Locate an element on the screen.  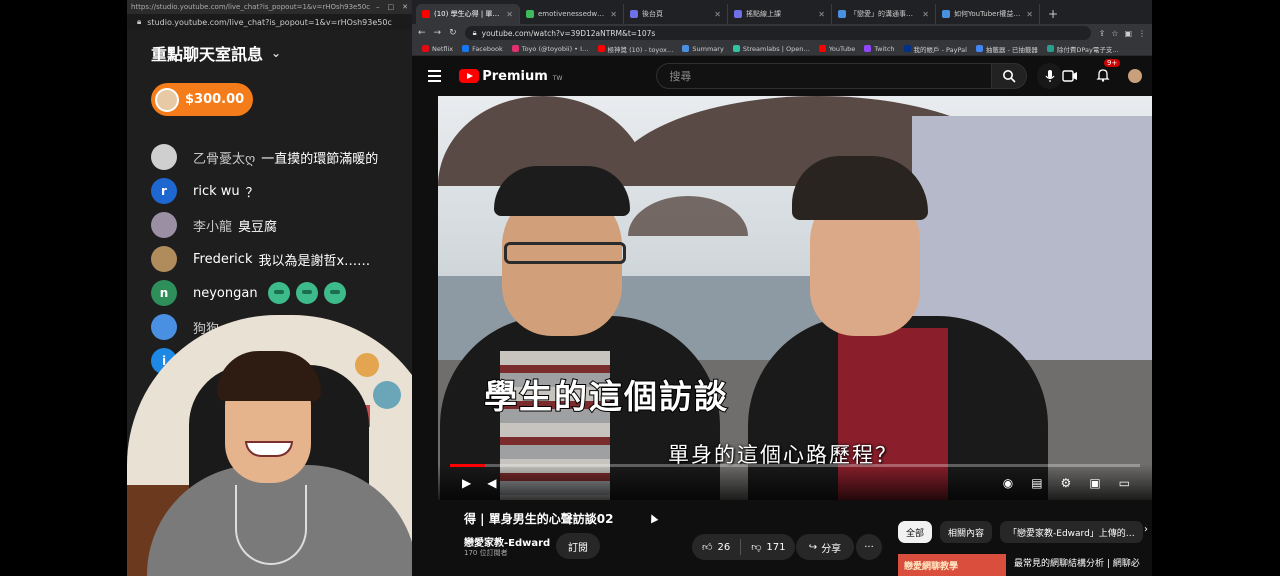
pepe-emote-icon is located at coordinates (306, 293).